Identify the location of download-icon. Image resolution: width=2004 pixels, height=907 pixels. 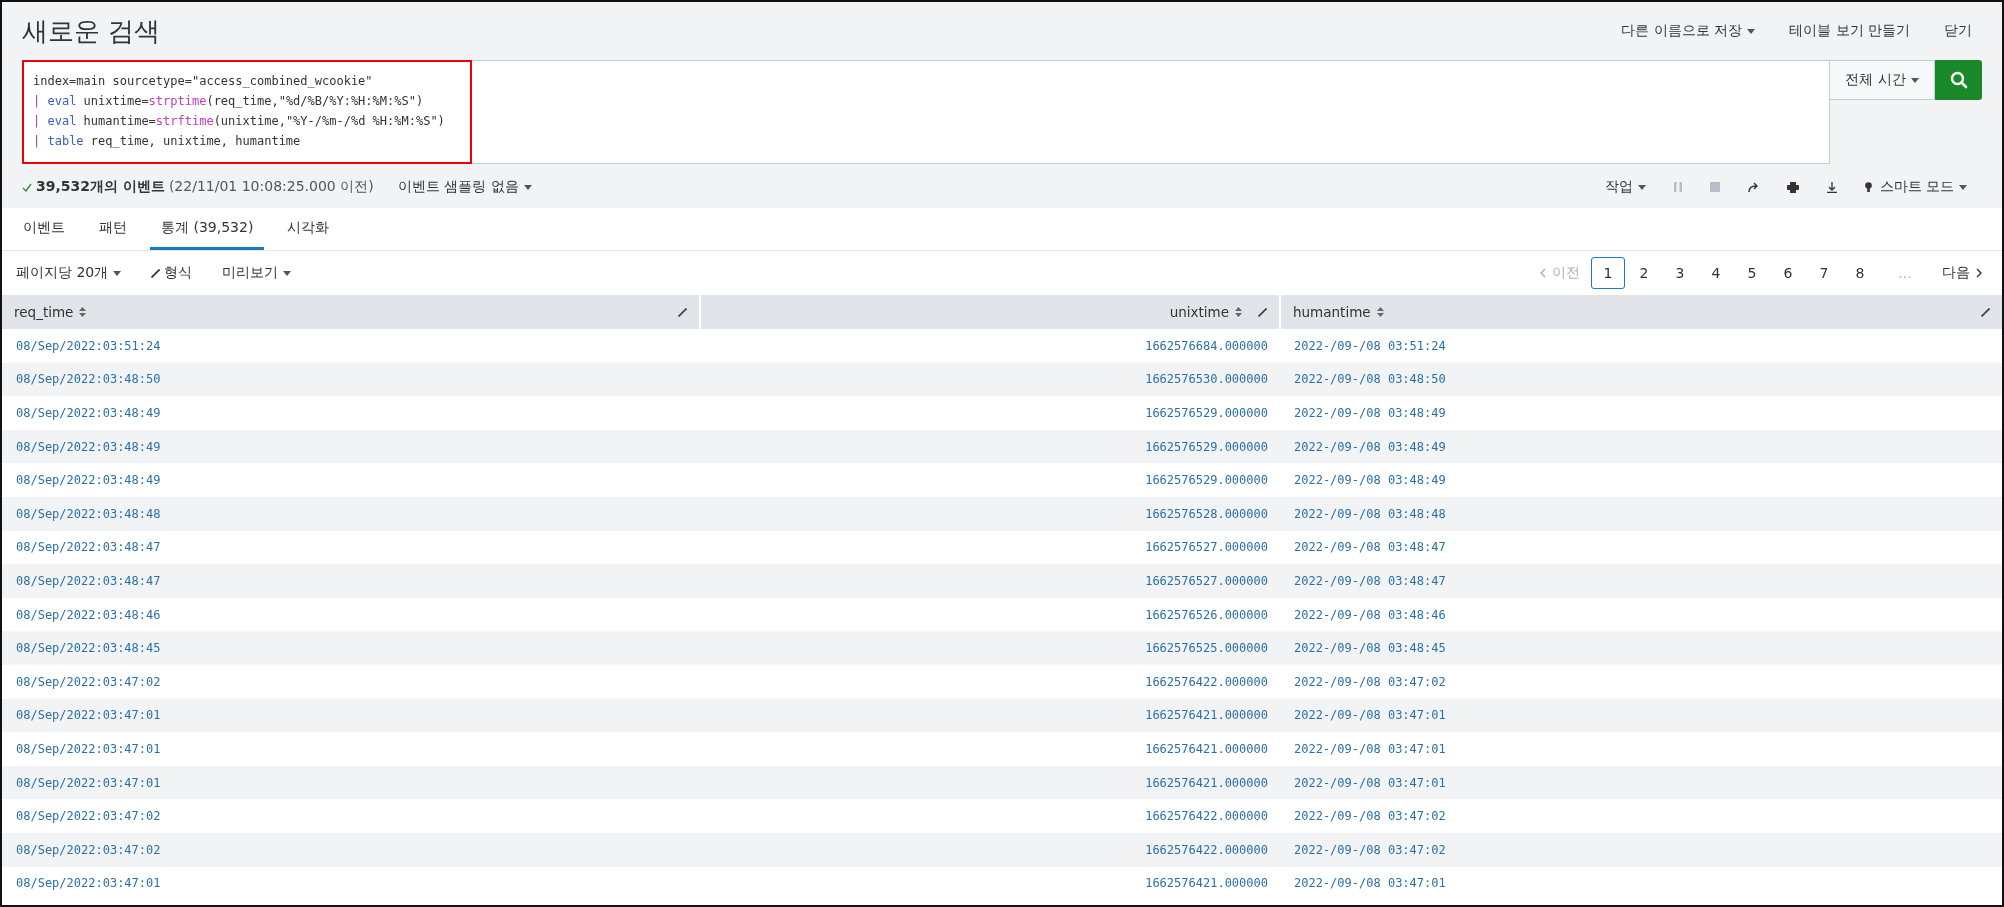
(1831, 187).